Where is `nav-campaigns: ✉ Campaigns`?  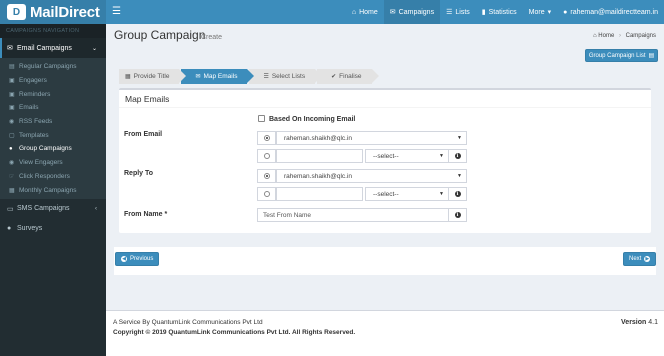
nav-campaigns: ✉ Campaigns is located at coordinates (412, 12).